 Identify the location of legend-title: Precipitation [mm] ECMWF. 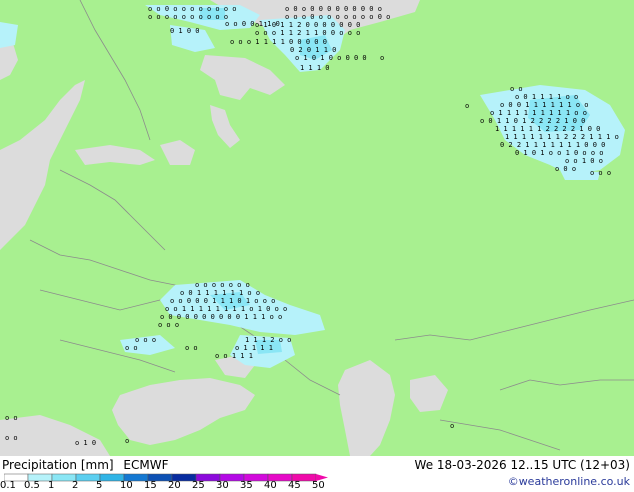
(88, 465).